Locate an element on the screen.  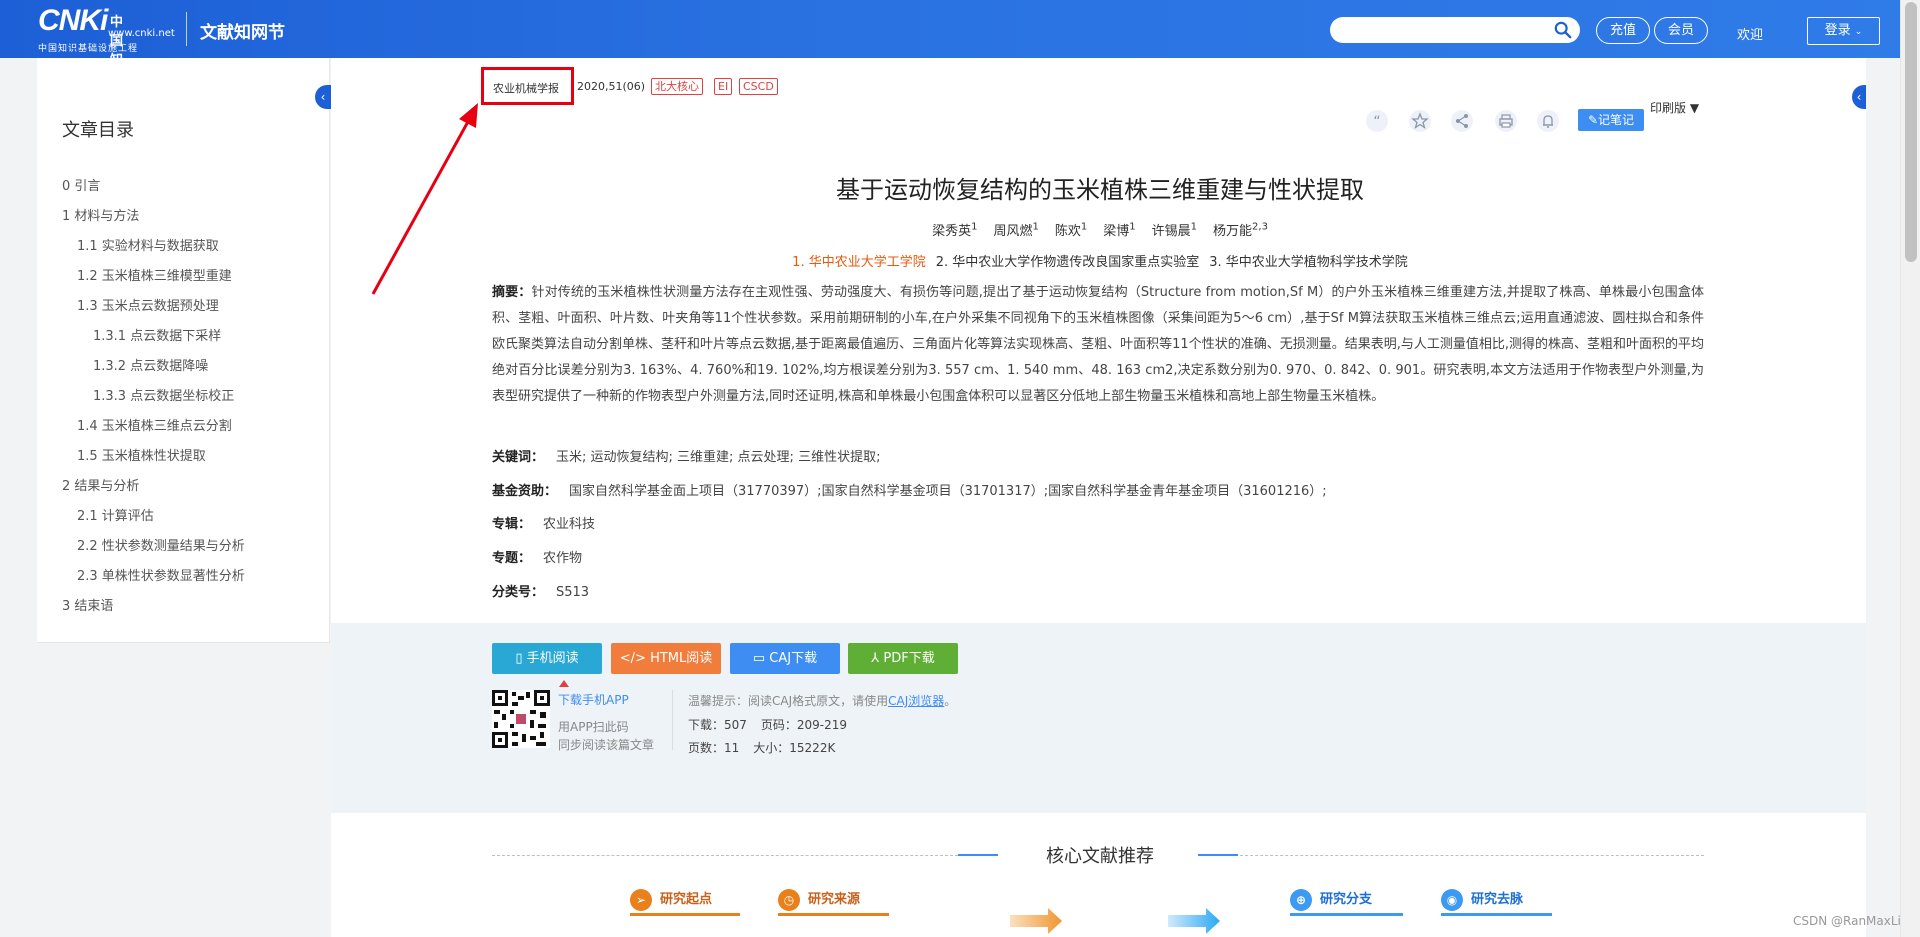
welcome-text: 欢迎 is located at coordinates (1750, 35).